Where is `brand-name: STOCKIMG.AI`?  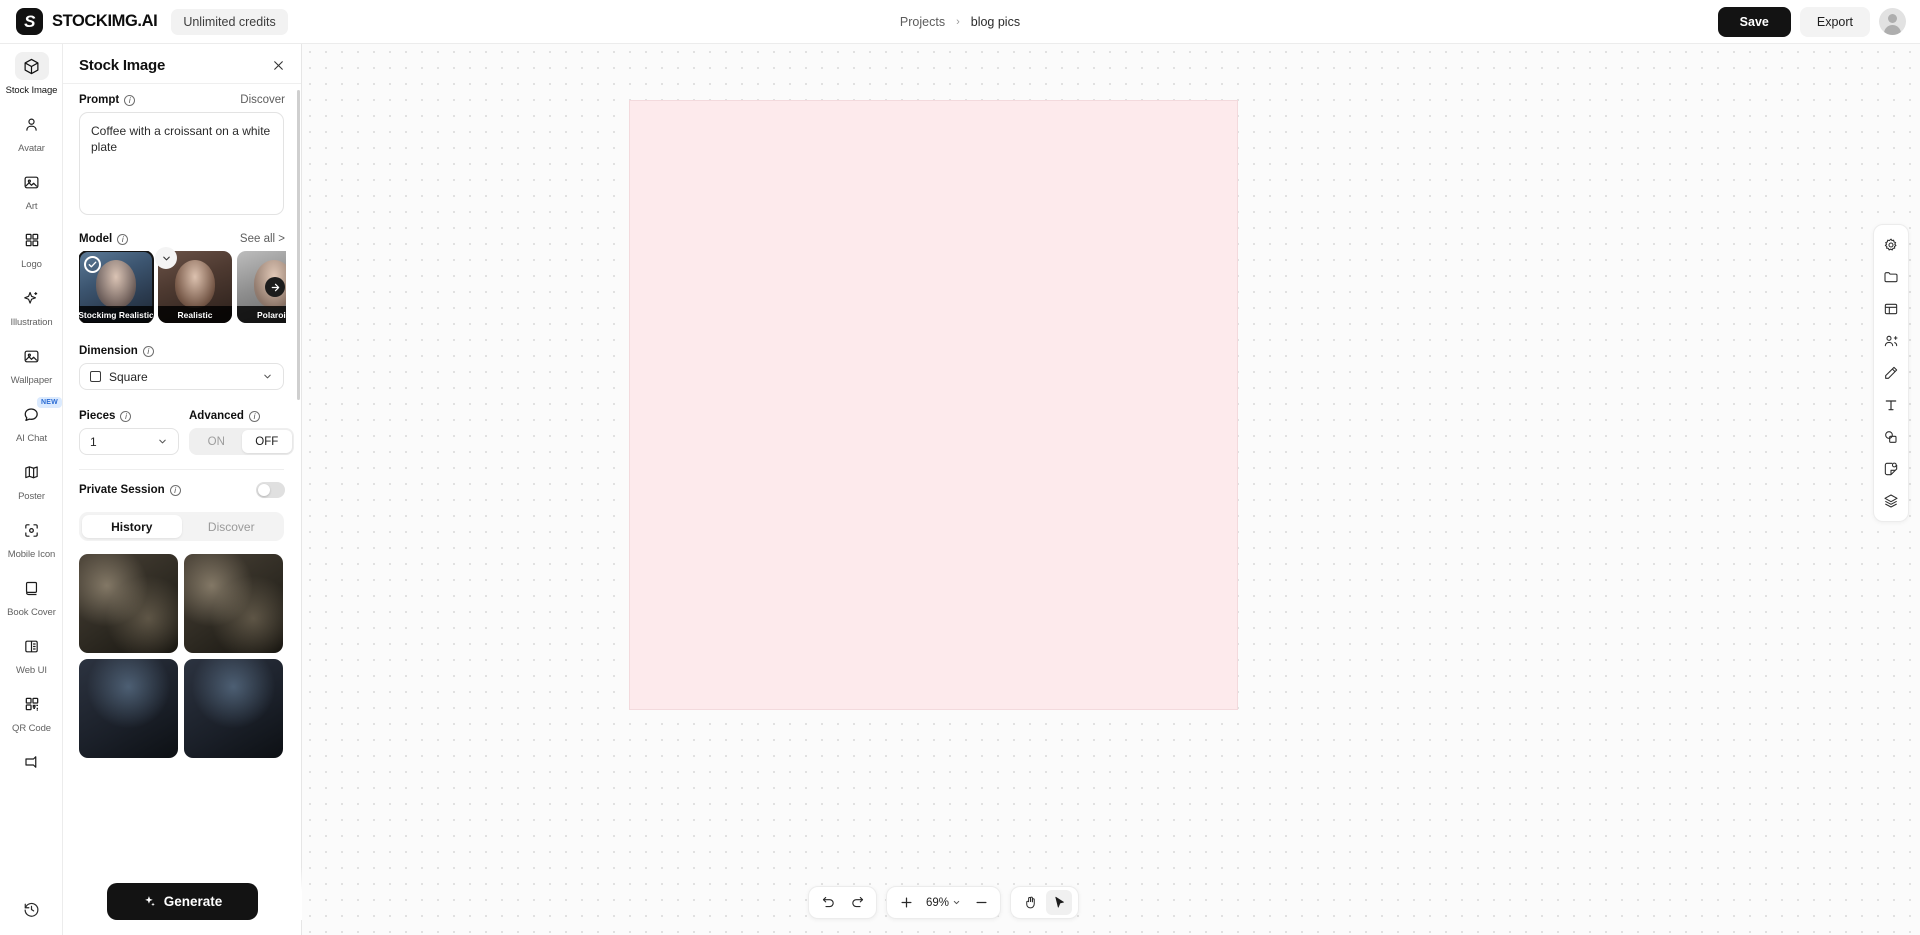
brand-name: STOCKIMG.AI is located at coordinates (105, 21).